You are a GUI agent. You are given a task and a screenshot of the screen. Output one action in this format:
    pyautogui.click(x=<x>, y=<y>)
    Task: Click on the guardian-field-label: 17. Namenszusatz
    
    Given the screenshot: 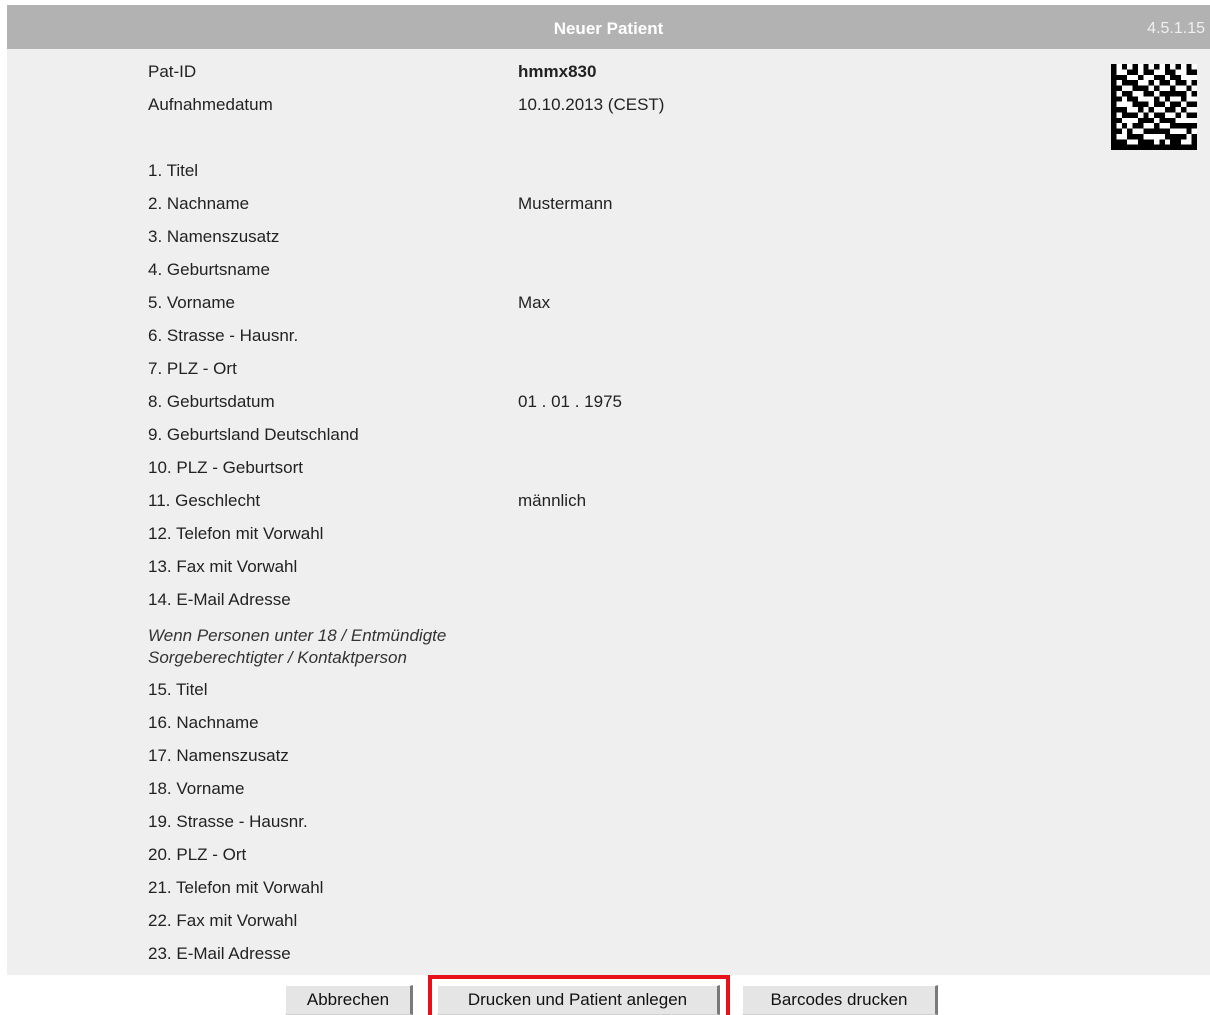 What is the action you would take?
    pyautogui.click(x=218, y=755)
    